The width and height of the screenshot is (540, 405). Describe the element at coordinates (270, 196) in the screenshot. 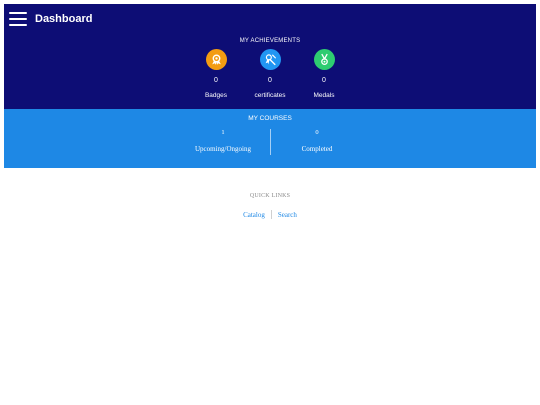

I see `quick-links-title: QUICK LINKS` at that location.